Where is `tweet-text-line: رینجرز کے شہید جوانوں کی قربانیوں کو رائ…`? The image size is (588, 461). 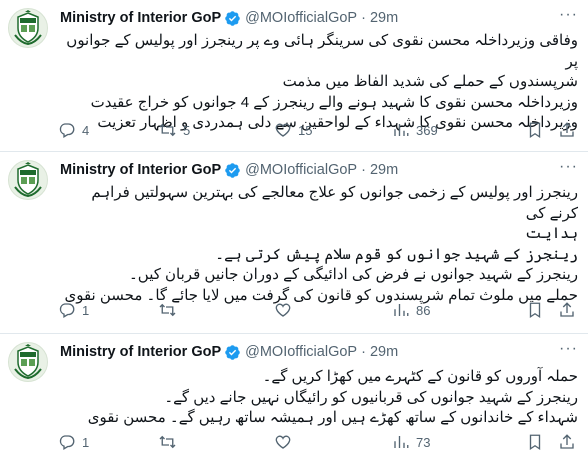
tweet-text-line: رینجرز کے شہید جوانوں کی قربانیوں کو رائ… is located at coordinates (371, 397).